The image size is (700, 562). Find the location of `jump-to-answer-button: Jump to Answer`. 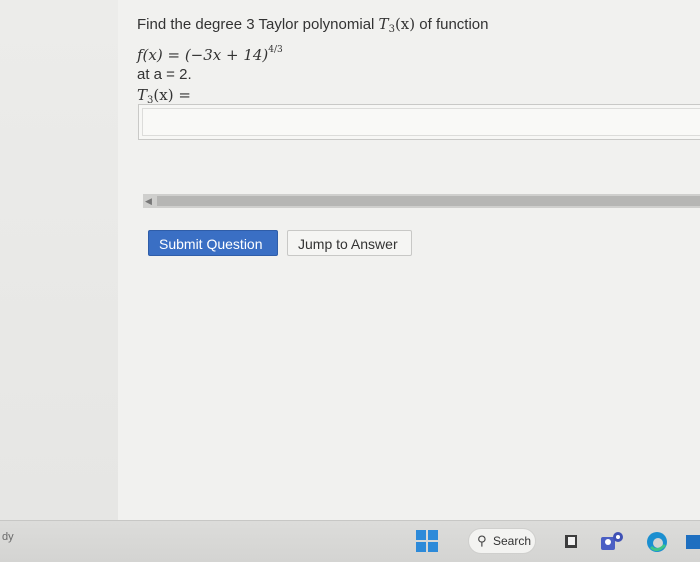

jump-to-answer-button: Jump to Answer is located at coordinates (349, 243).